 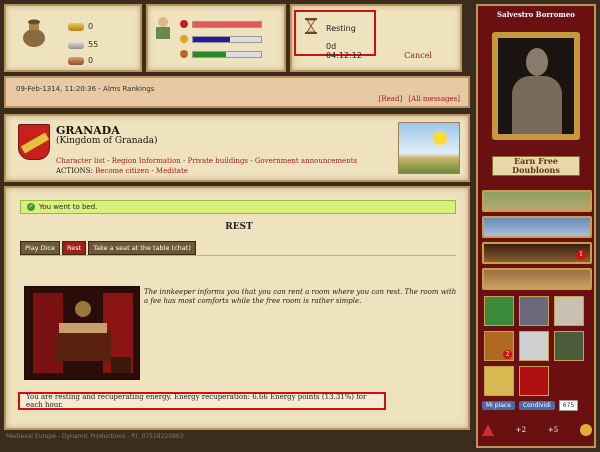 What do you see at coordinates (537, 279) in the screenshot?
I see `nav-inventory-button` at bounding box center [537, 279].